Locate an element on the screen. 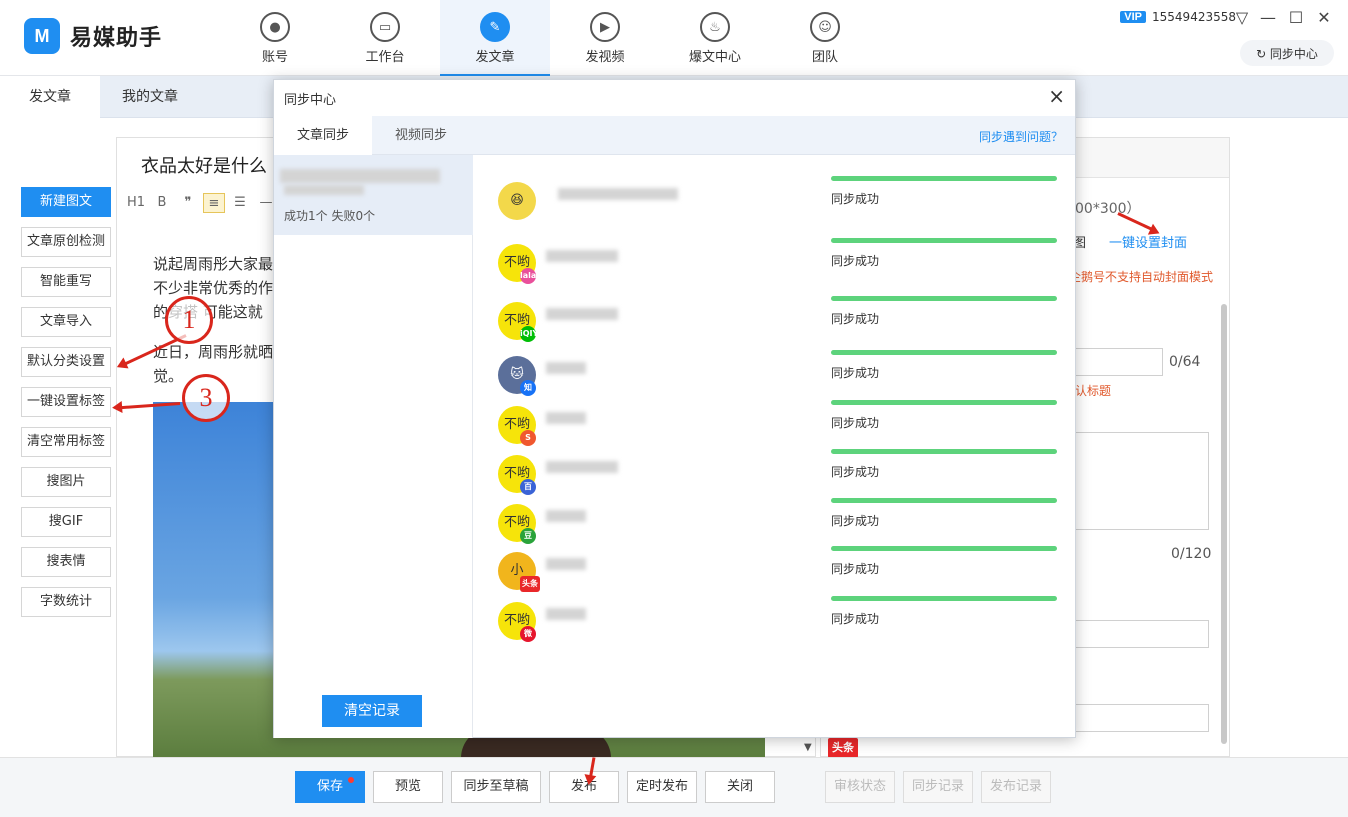 This screenshot has width=1348, height=817. clear-tags-button: 清空常用标签 is located at coordinates (66, 442).